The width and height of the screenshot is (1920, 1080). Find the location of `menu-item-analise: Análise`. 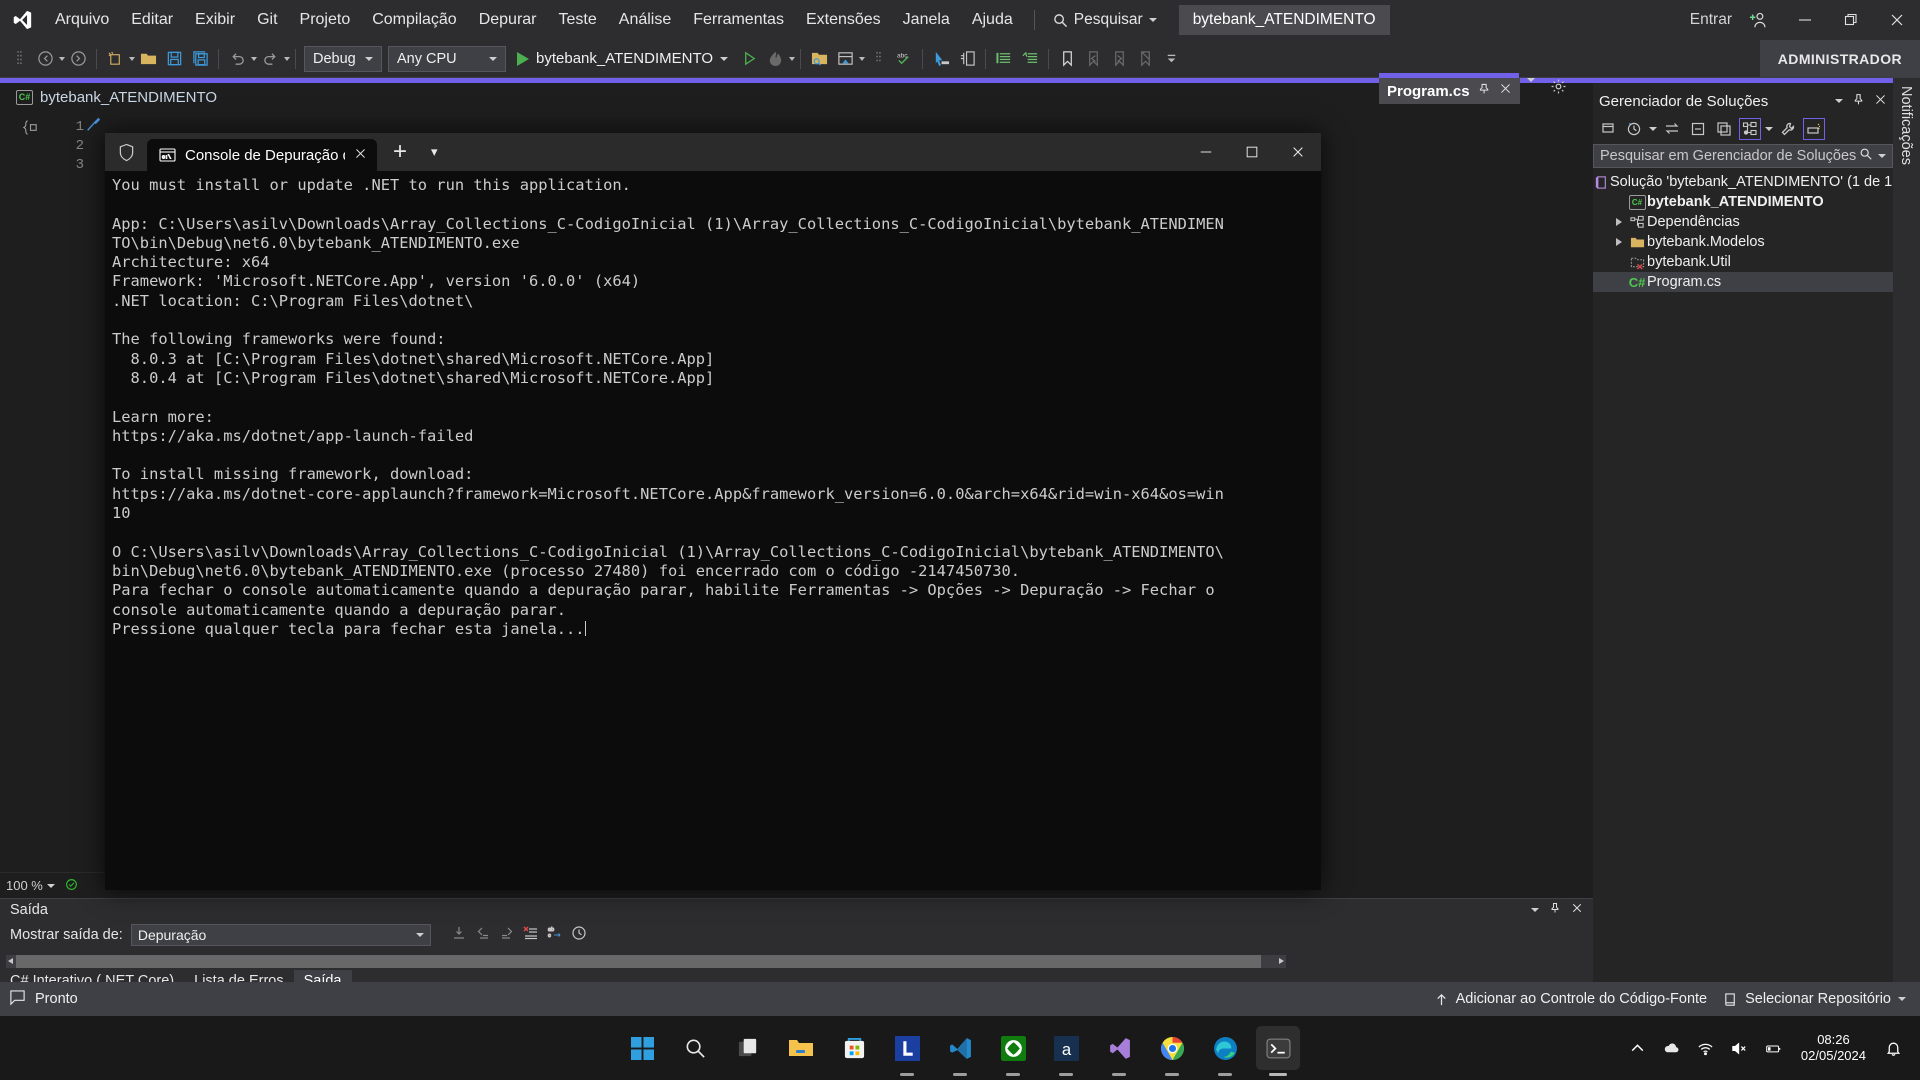

menu-item-analise: Análise is located at coordinates (645, 20).